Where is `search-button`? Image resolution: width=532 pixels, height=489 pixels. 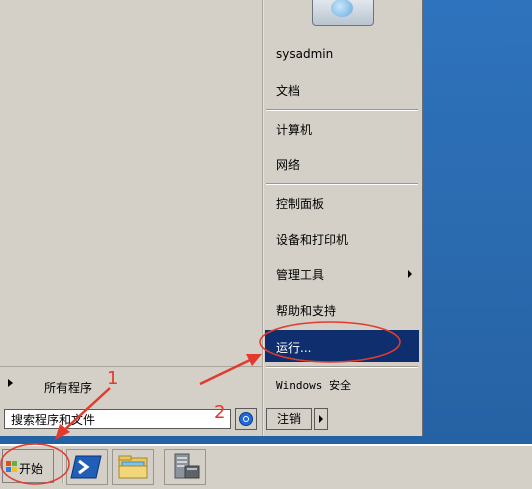 search-button is located at coordinates (246, 419).